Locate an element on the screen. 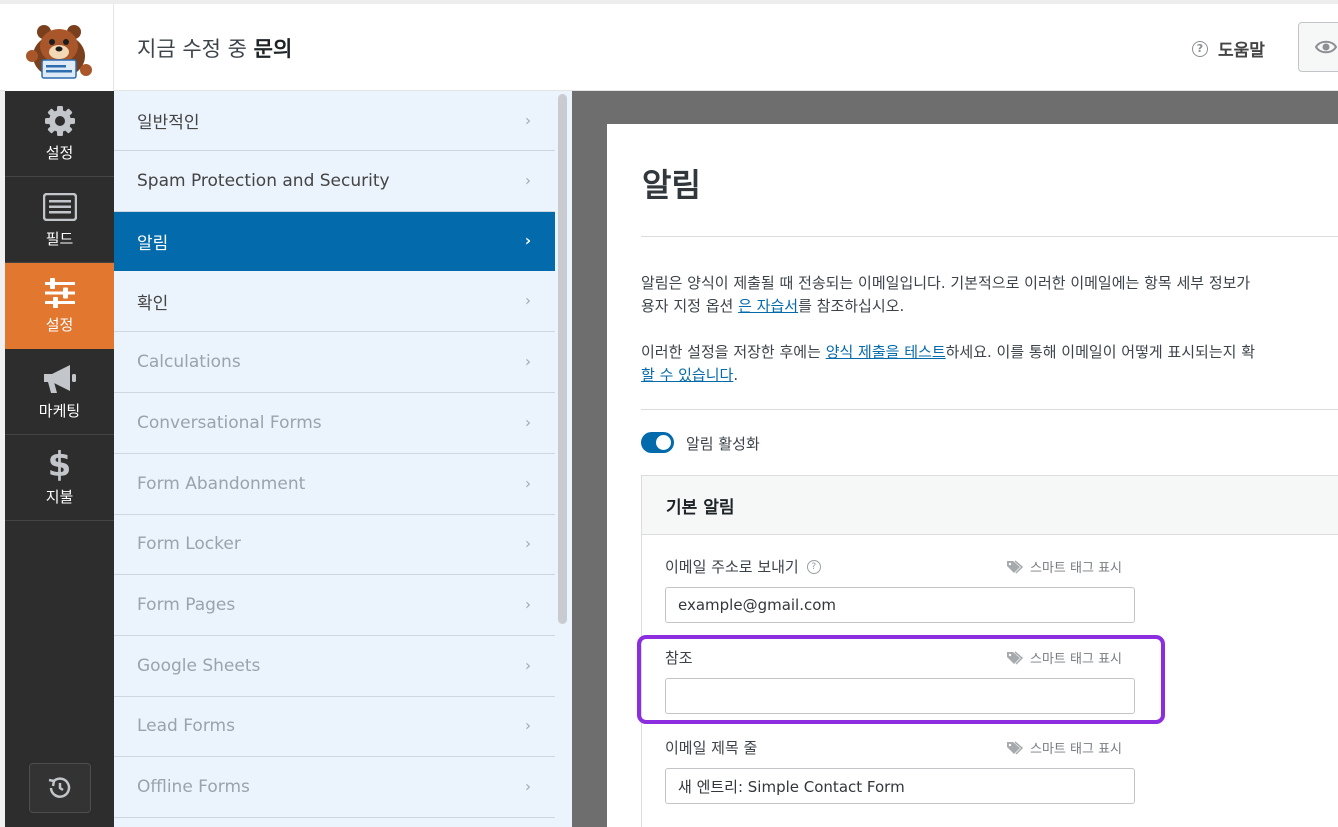  panel-item-form-pages: Form Pages › is located at coordinates (334, 605).